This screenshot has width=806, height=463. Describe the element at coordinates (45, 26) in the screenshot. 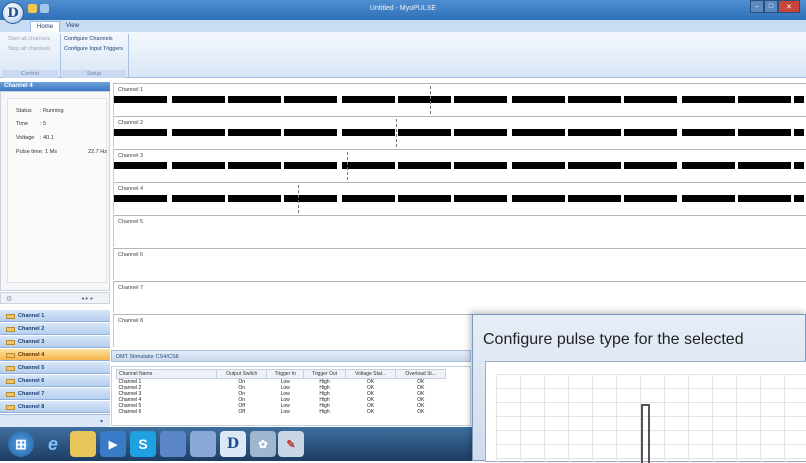

I see `tab-home: Home` at that location.